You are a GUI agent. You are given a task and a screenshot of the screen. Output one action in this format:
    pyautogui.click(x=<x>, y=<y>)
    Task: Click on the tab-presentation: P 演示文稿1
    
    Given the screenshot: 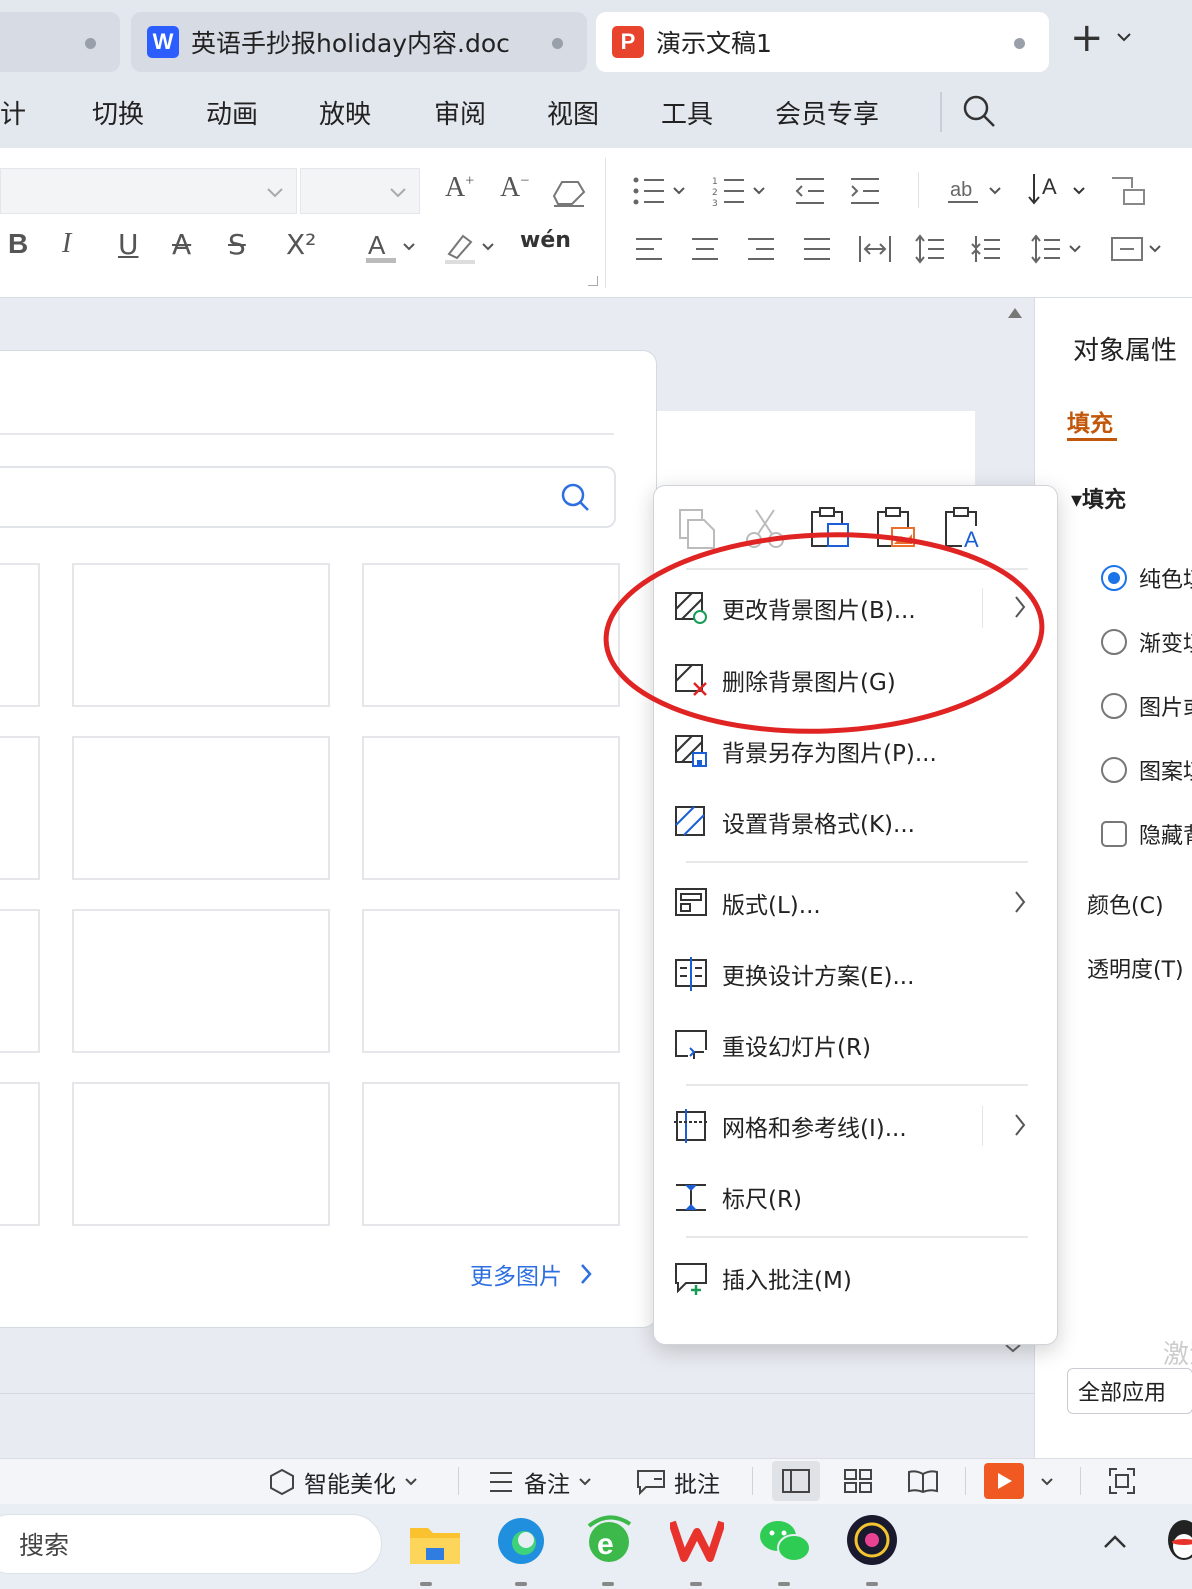 What is the action you would take?
    pyautogui.click(x=822, y=42)
    